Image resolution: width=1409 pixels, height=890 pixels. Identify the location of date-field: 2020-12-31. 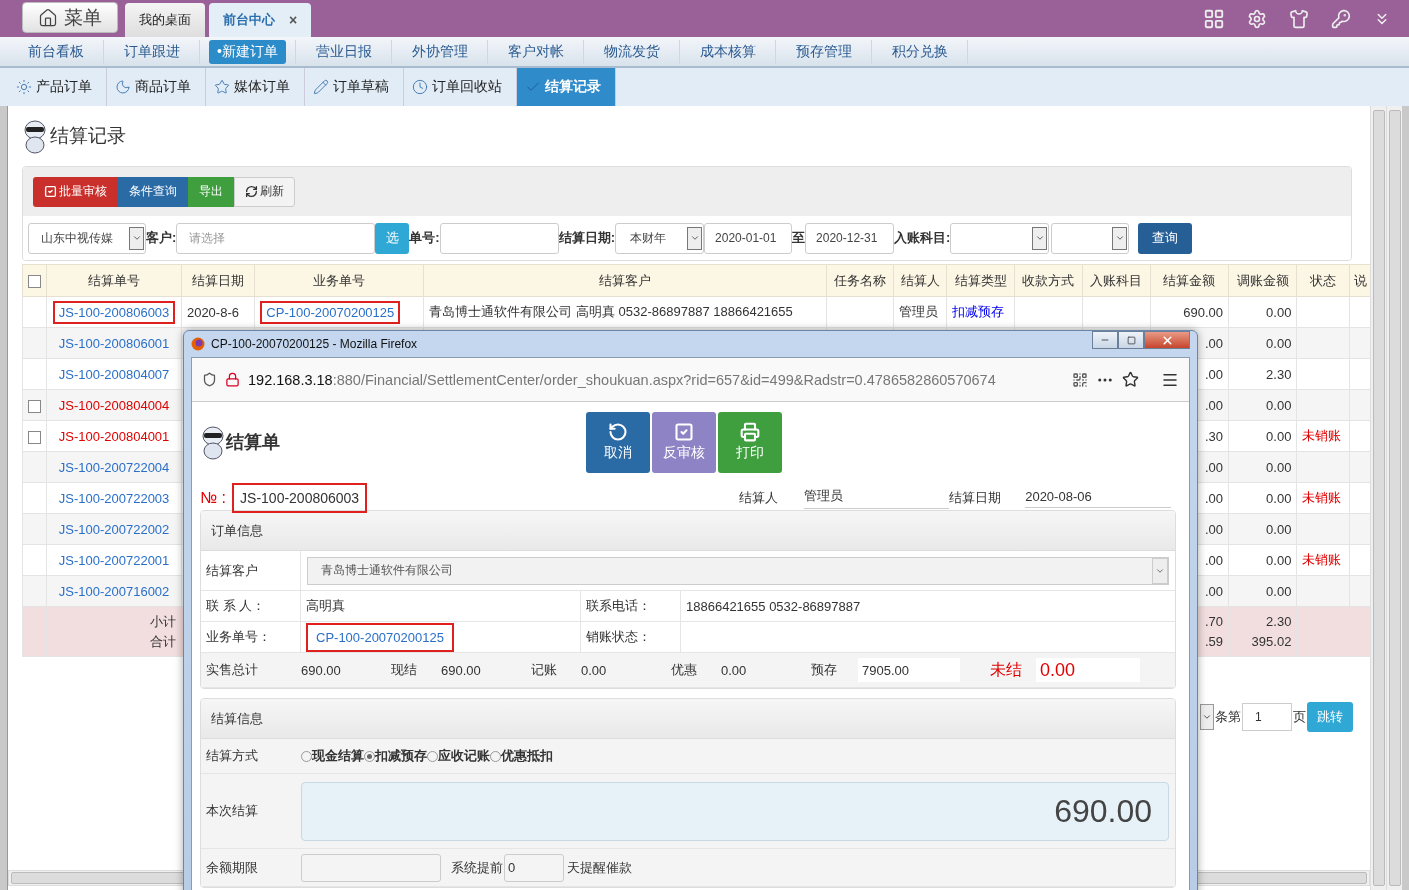
(850, 238).